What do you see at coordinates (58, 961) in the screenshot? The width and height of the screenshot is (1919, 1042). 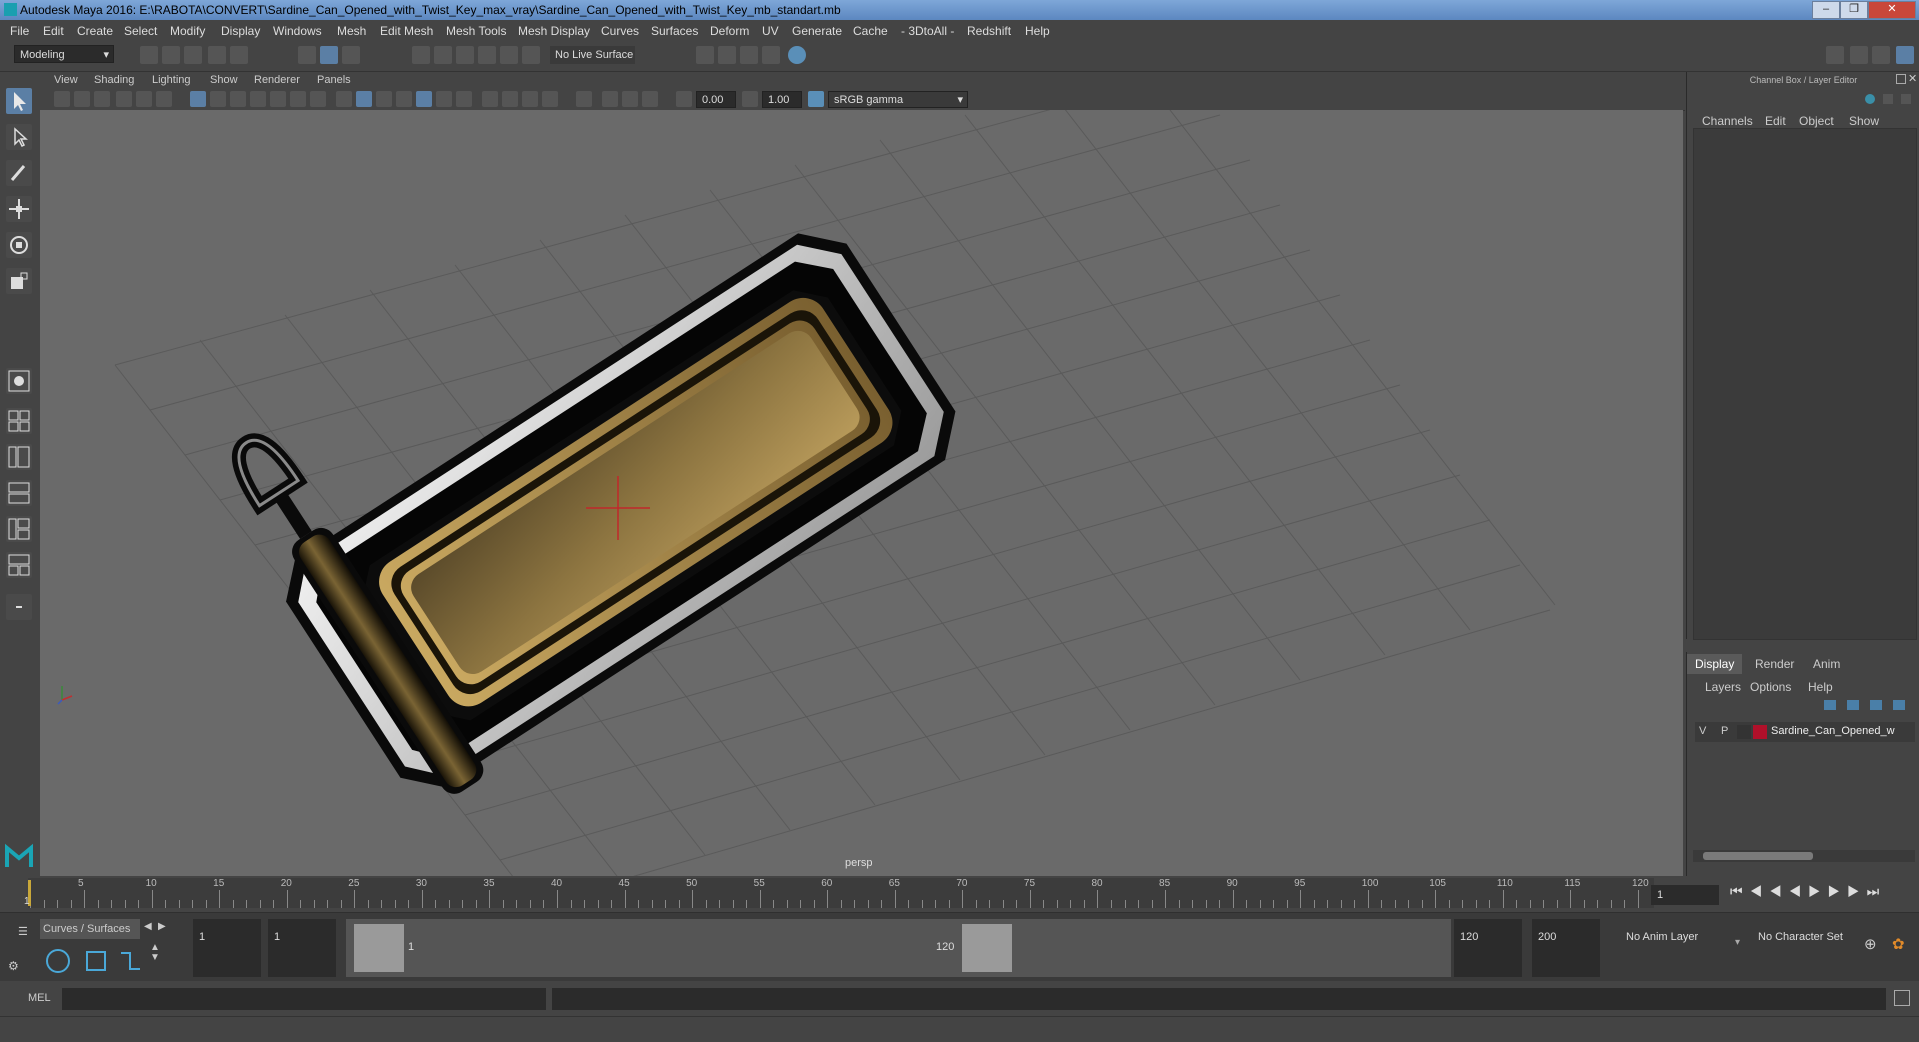 I see `nurbs-circle-icon` at bounding box center [58, 961].